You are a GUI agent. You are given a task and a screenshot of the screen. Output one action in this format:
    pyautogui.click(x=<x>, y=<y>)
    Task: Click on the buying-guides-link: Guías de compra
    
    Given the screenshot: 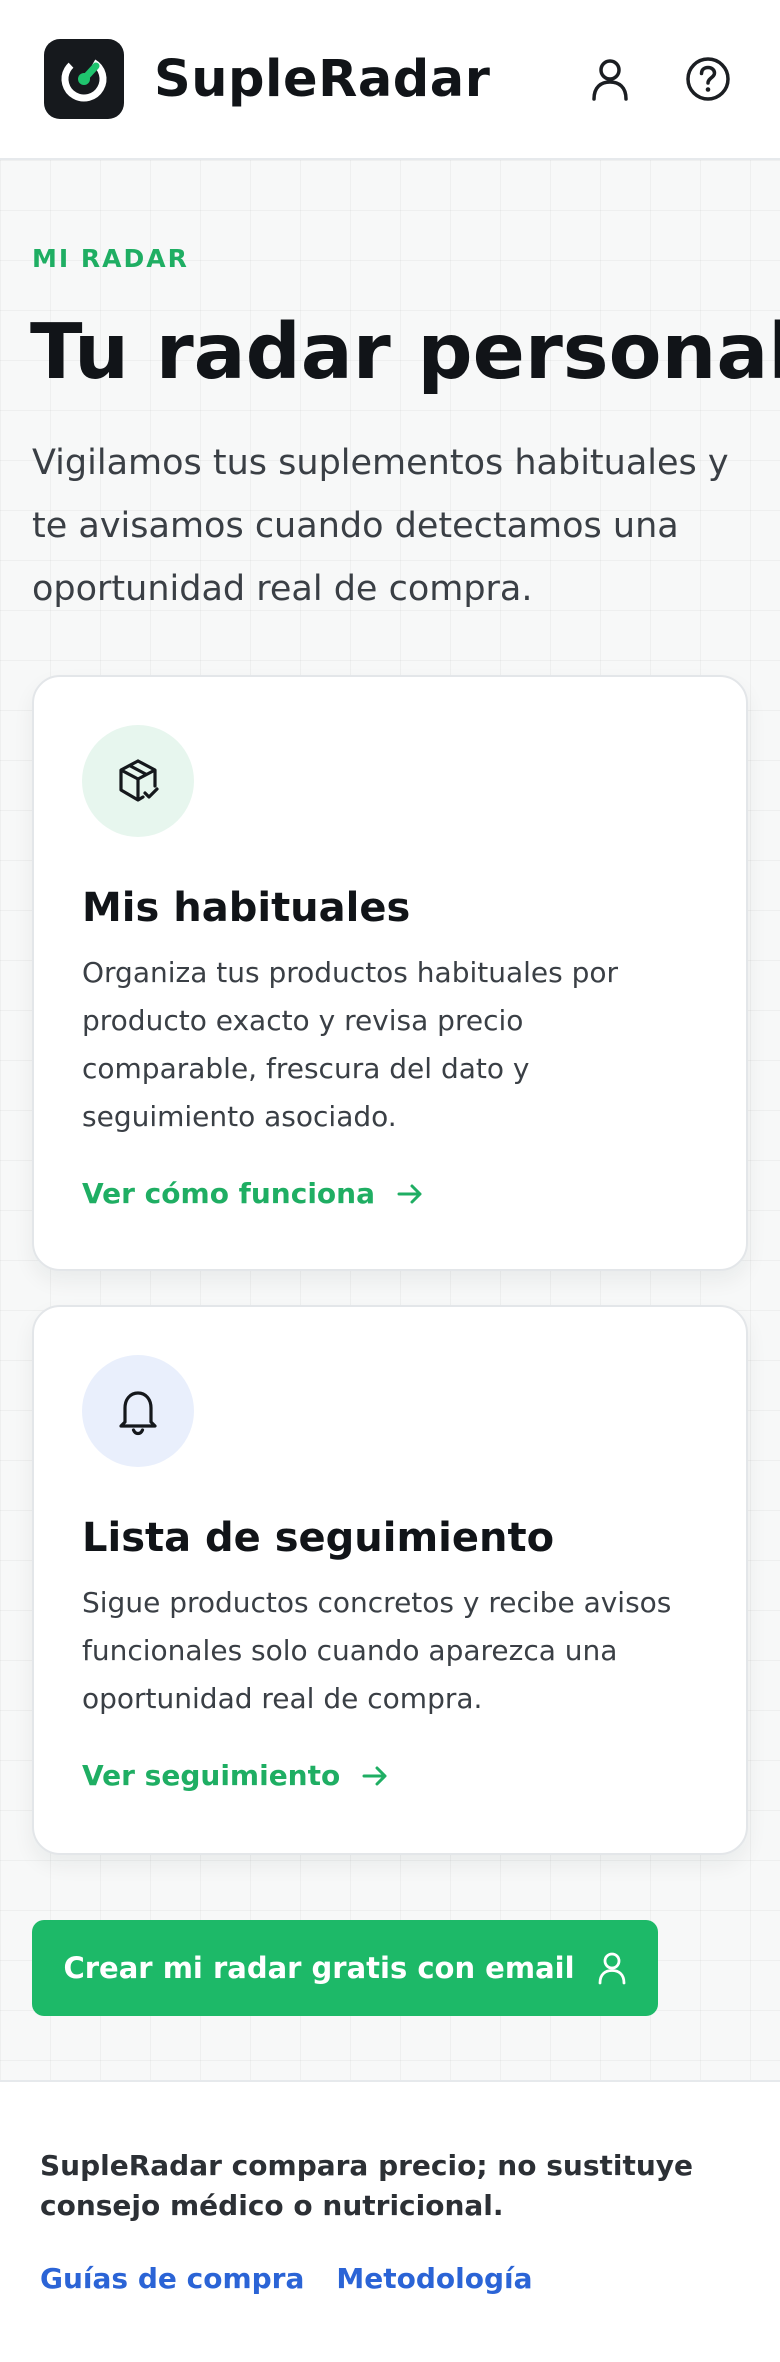 What is the action you would take?
    pyautogui.click(x=172, y=2278)
    